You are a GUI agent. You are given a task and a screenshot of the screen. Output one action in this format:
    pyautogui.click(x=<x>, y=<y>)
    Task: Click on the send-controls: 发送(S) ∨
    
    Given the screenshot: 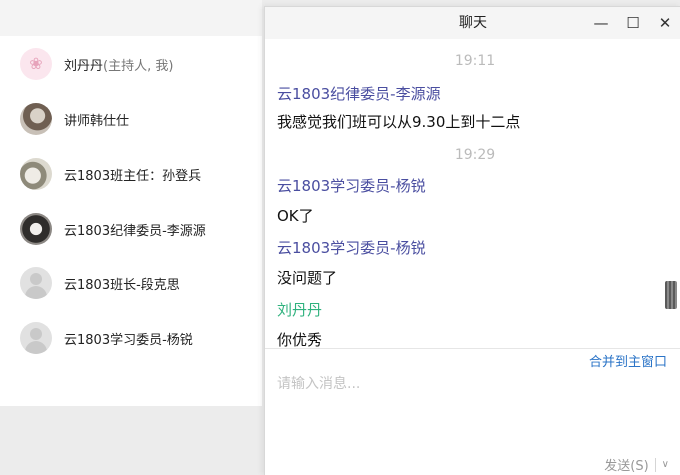 What is the action you would take?
    pyautogui.click(x=634, y=464)
    